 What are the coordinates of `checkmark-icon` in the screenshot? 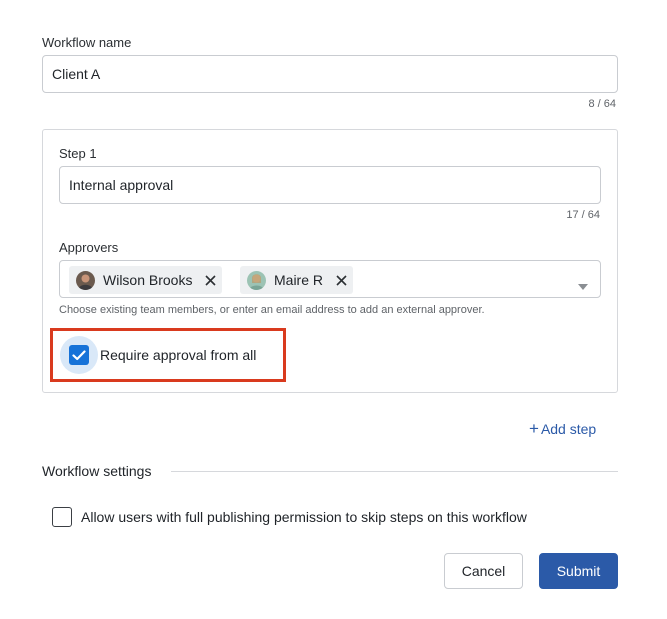 It's located at (79, 354).